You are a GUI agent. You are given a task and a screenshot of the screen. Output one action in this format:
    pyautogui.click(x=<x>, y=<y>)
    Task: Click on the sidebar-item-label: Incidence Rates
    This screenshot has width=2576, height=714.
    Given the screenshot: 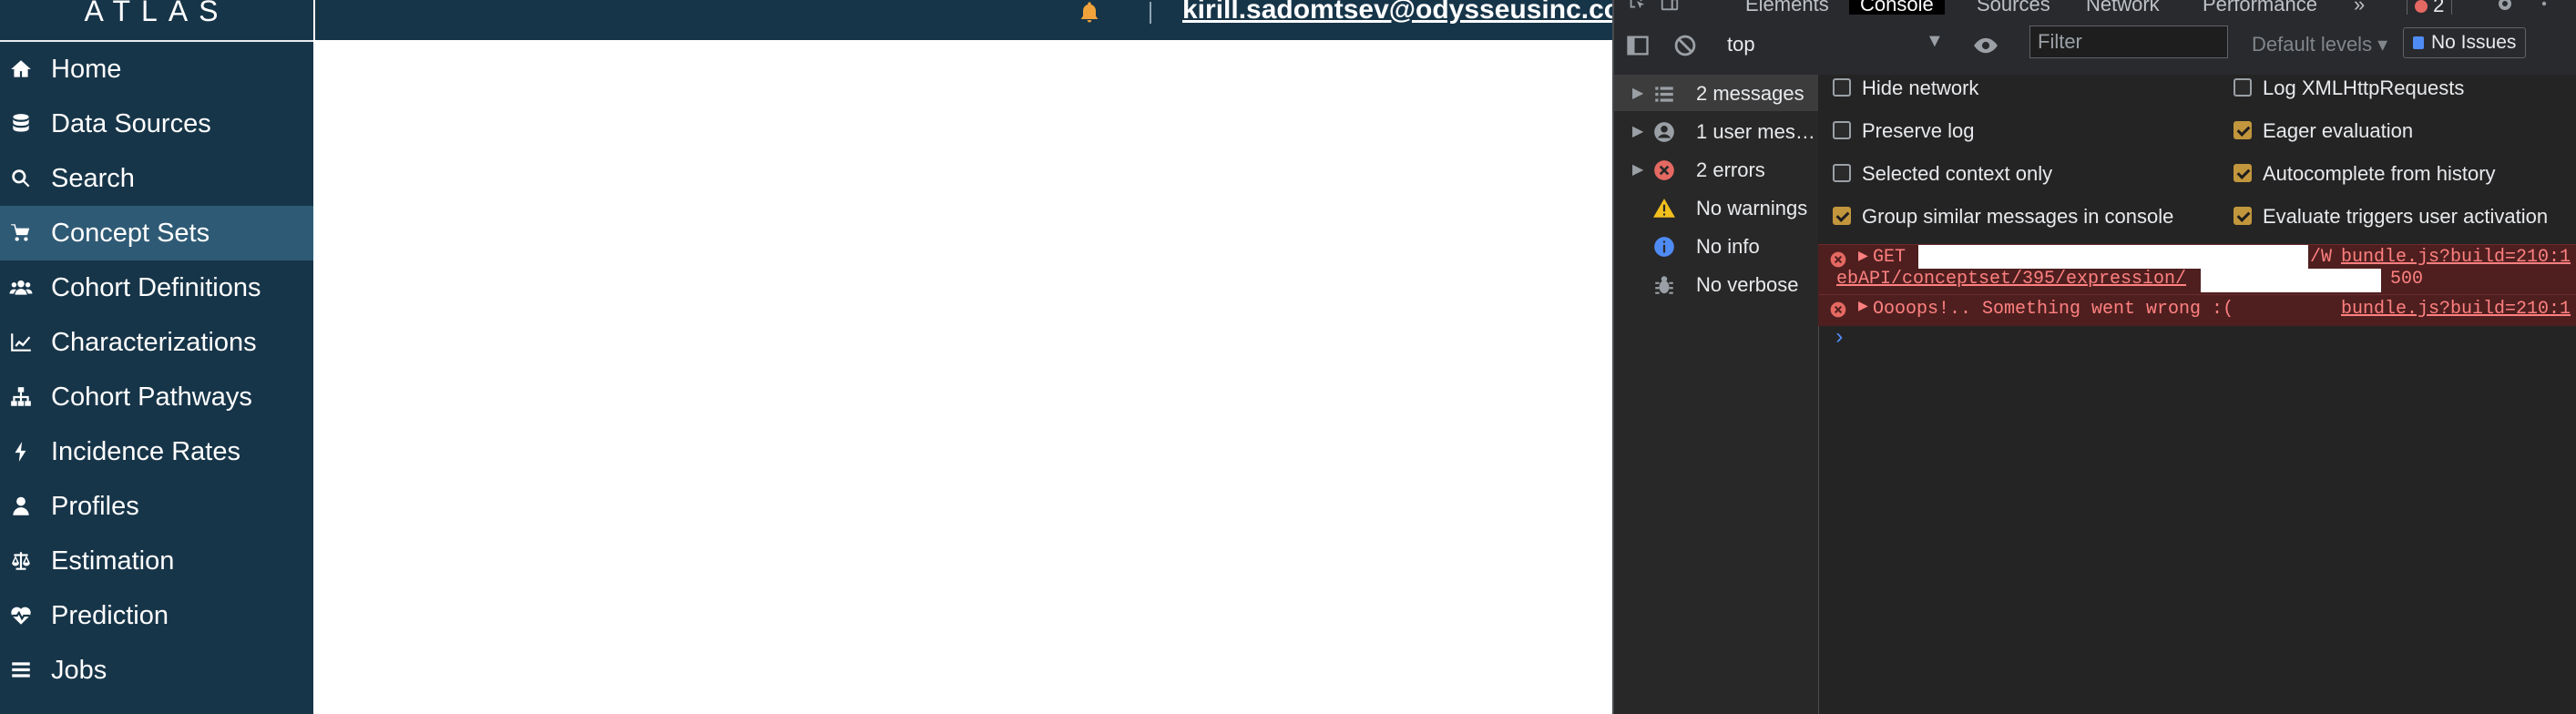 What is the action you would take?
    pyautogui.click(x=145, y=451)
    